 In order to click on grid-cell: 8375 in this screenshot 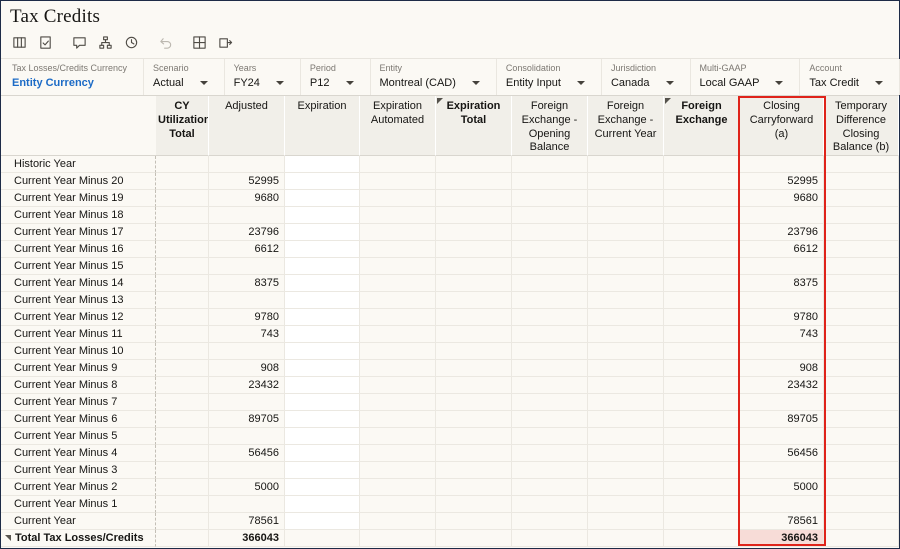, I will do `click(782, 283)`.